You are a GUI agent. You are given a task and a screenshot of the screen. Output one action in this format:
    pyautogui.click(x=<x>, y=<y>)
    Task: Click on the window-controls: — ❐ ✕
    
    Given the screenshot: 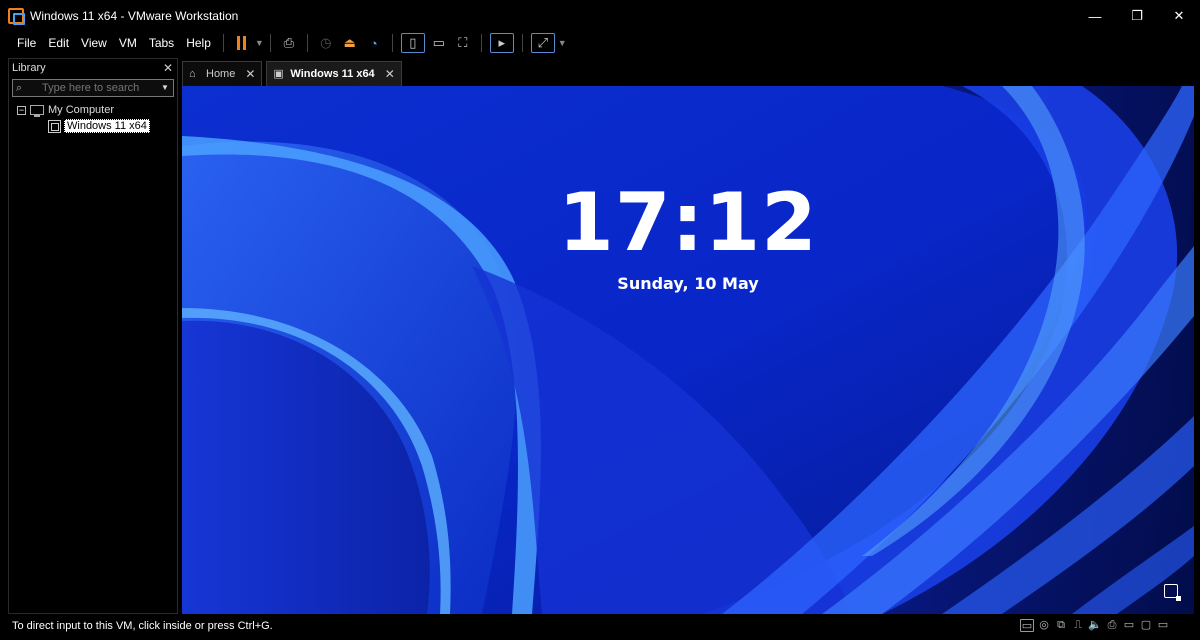 What is the action you would take?
    pyautogui.click(x=1137, y=16)
    